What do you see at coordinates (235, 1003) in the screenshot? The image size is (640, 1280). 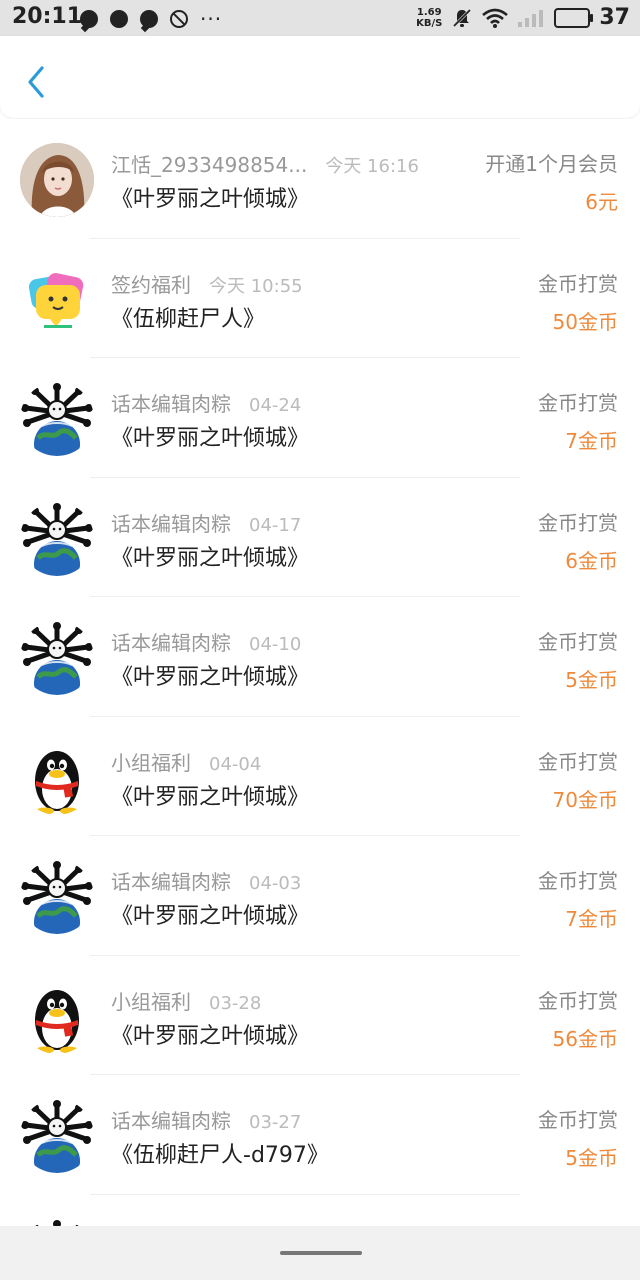 I see `timestamp: 03-28` at bounding box center [235, 1003].